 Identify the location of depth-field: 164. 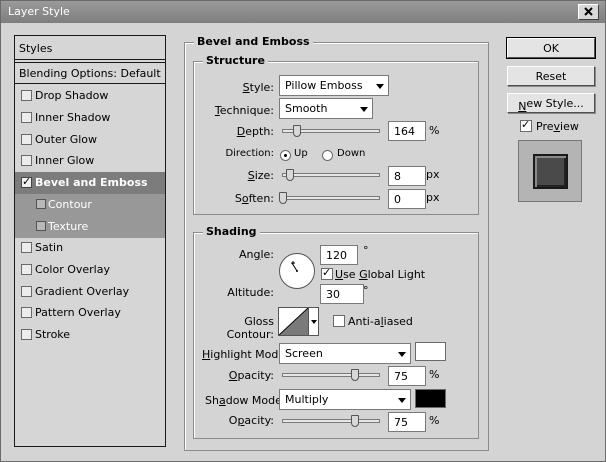
(407, 131).